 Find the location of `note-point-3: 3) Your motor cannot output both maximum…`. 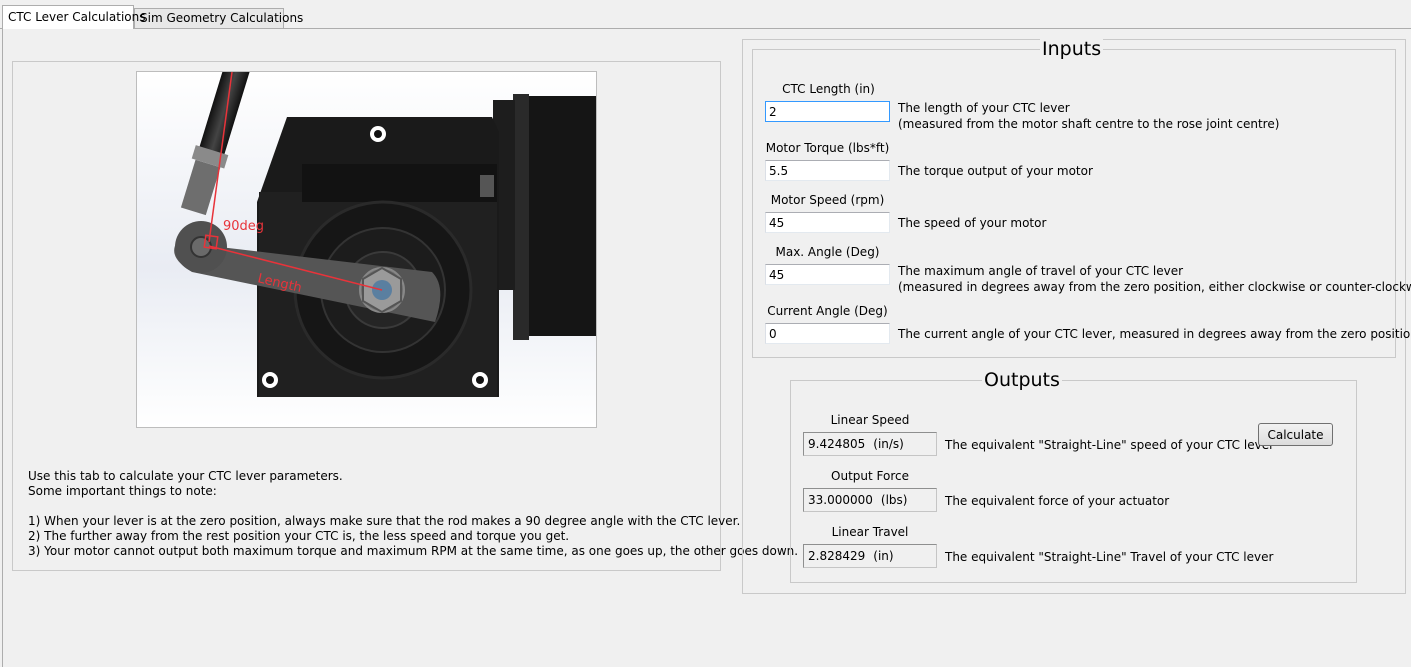

note-point-3: 3) Your motor cannot output both maximum… is located at coordinates (413, 551).